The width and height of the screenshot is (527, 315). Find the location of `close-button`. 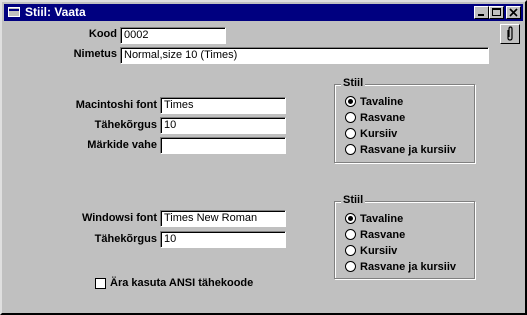

close-button is located at coordinates (513, 12).